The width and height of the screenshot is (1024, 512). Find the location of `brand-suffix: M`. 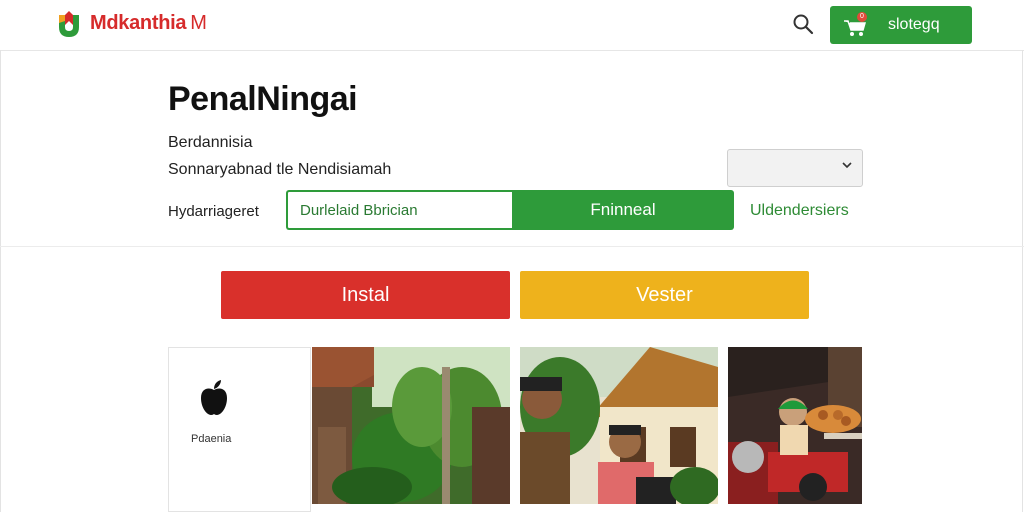

brand-suffix: M is located at coordinates (198, 23).